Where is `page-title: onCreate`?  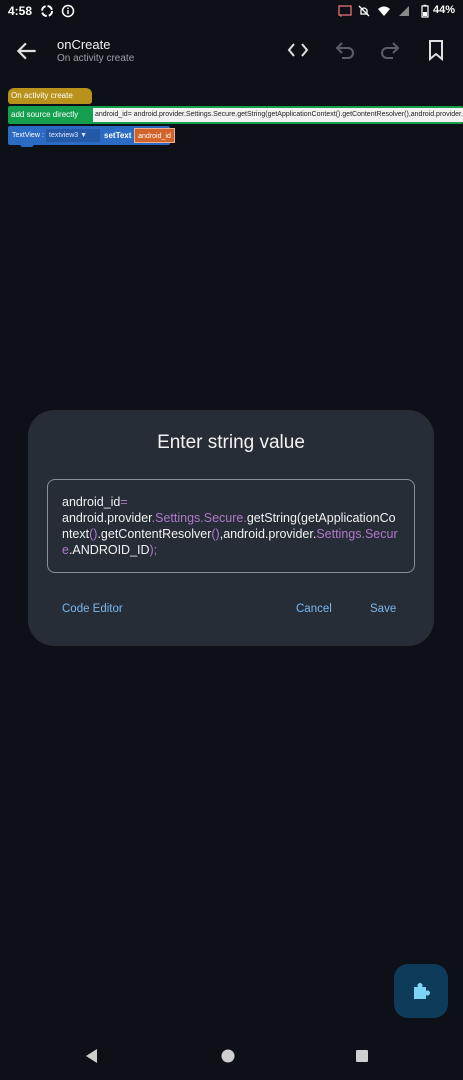
page-title: onCreate is located at coordinates (84, 44).